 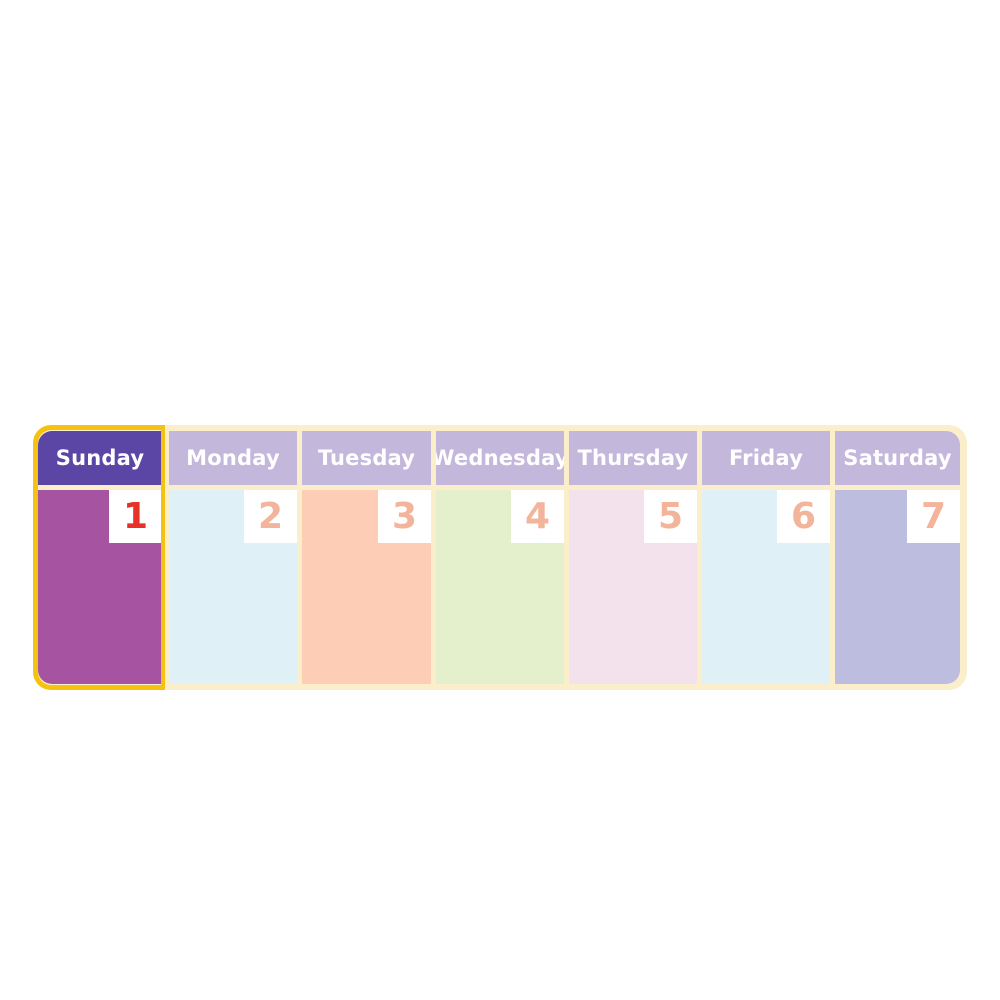 I want to click on day-column-thursday: Thursday 5, so click(x=633, y=557).